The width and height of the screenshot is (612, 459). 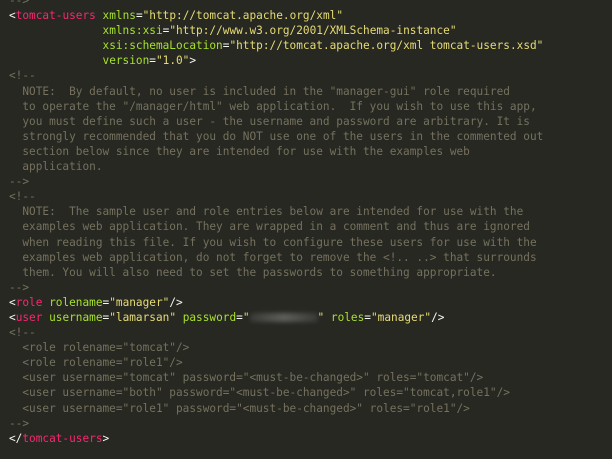 I want to click on attribute-name-token: roles, so click(x=347, y=317).